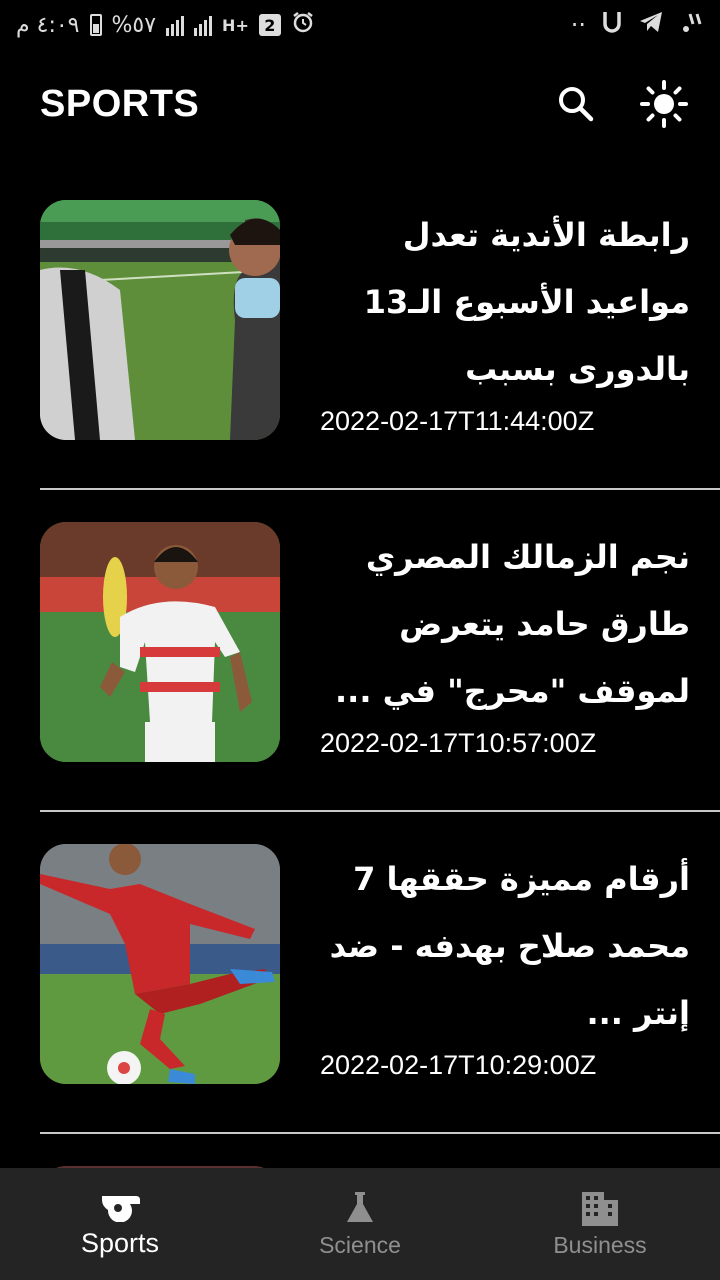 Image resolution: width=720 pixels, height=1280 pixels. I want to click on sun-icon, so click(664, 104).